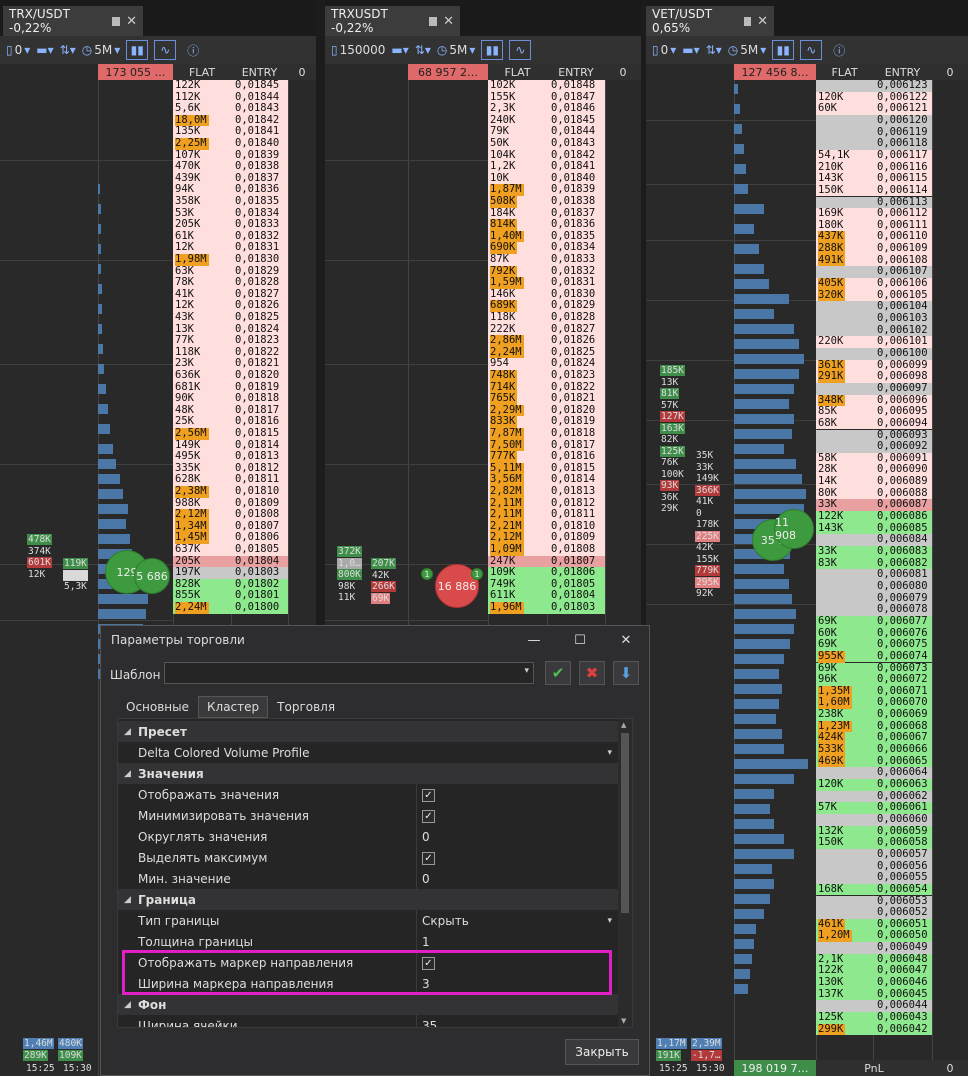 The width and height of the screenshot is (968, 1076). Describe the element at coordinates (874, 656) in the screenshot. I see `price-row: 955K 0,006074` at that location.